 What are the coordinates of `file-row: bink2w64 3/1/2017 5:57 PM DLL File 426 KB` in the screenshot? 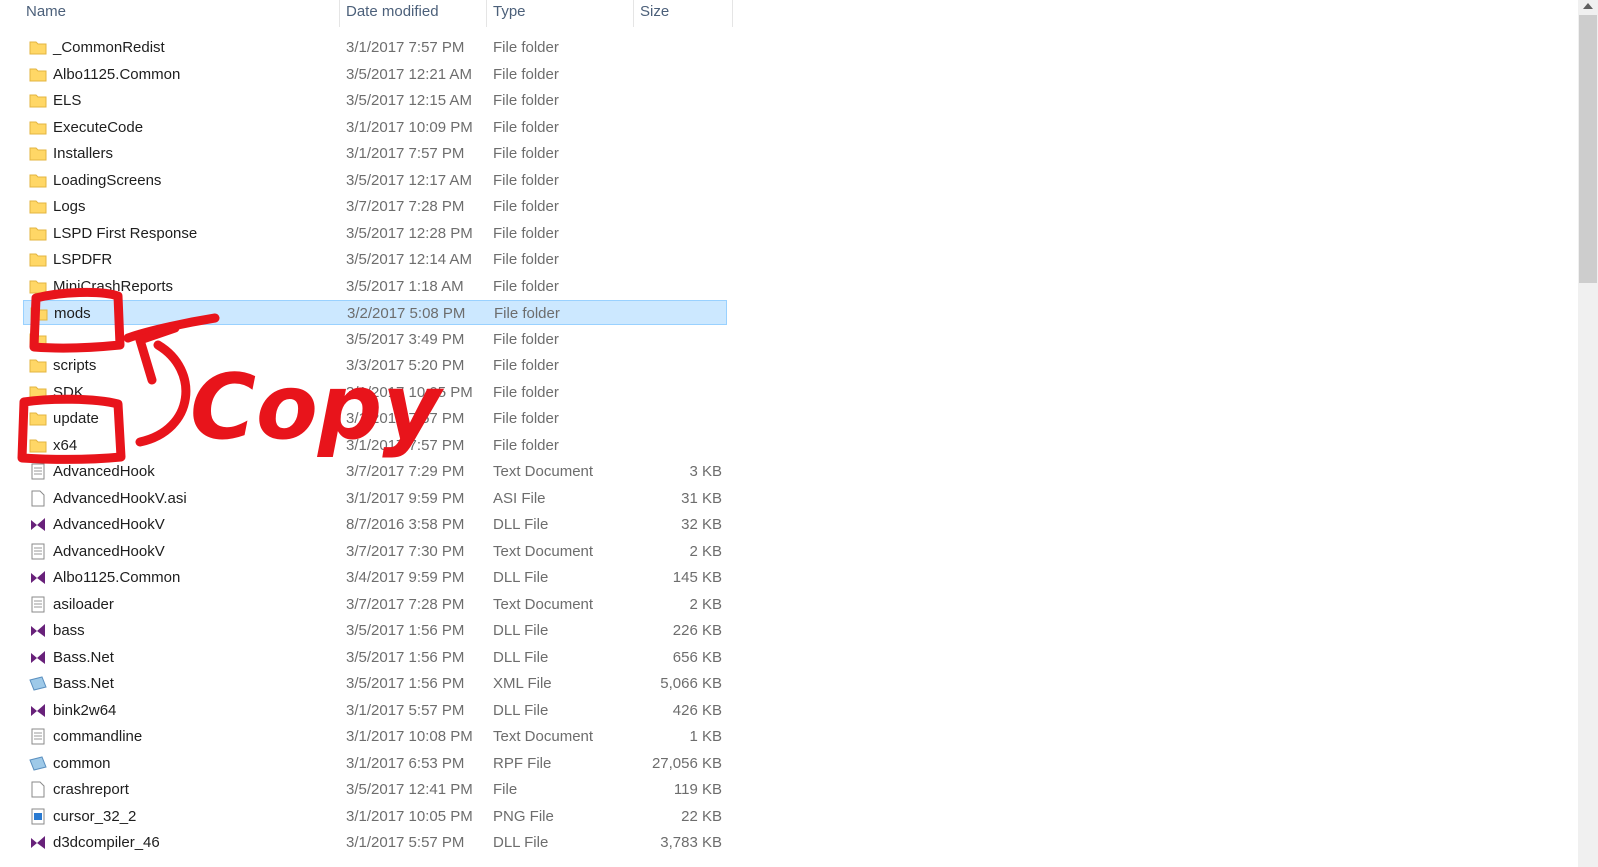 It's located at (375, 710).